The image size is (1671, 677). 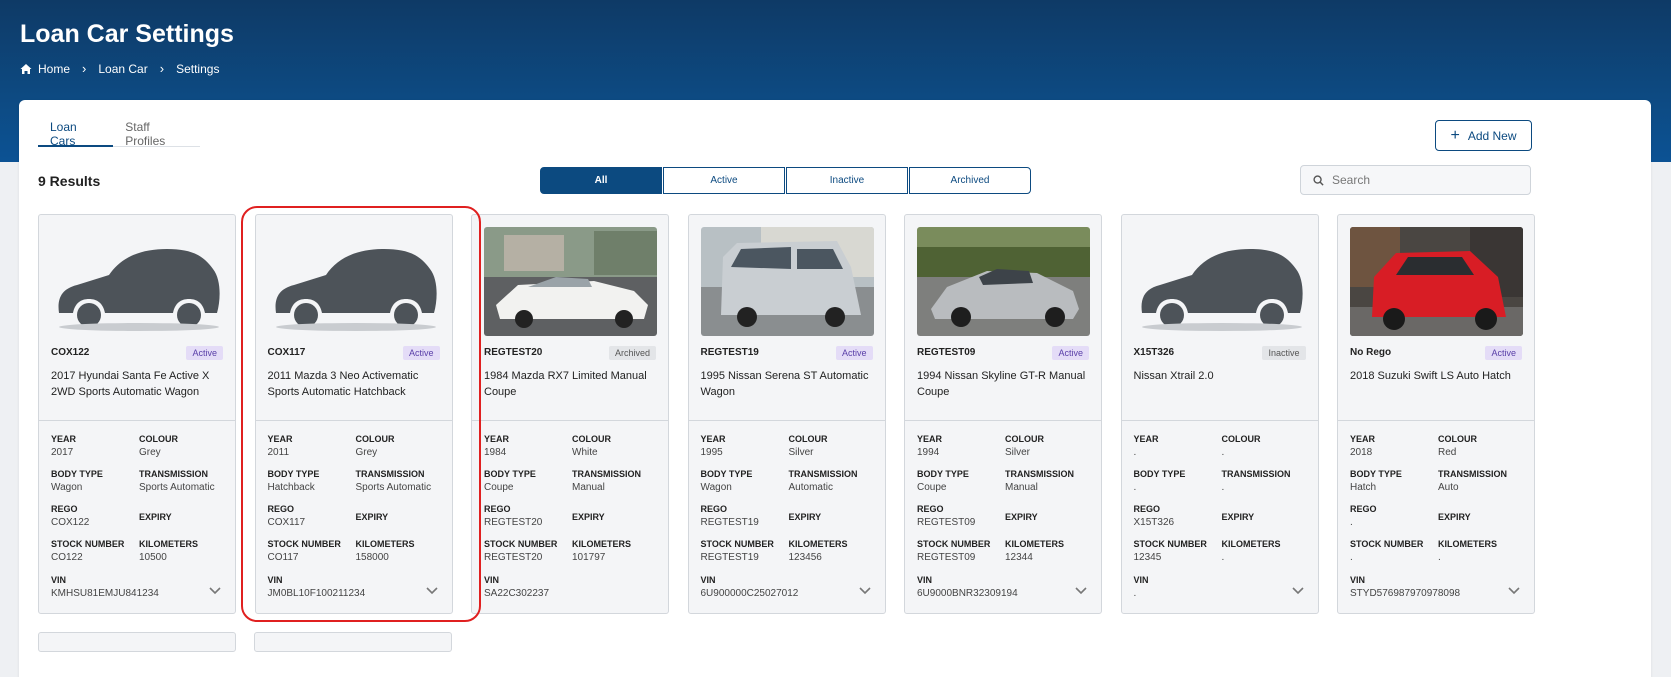 I want to click on results-count: 9 Results, so click(x=69, y=181).